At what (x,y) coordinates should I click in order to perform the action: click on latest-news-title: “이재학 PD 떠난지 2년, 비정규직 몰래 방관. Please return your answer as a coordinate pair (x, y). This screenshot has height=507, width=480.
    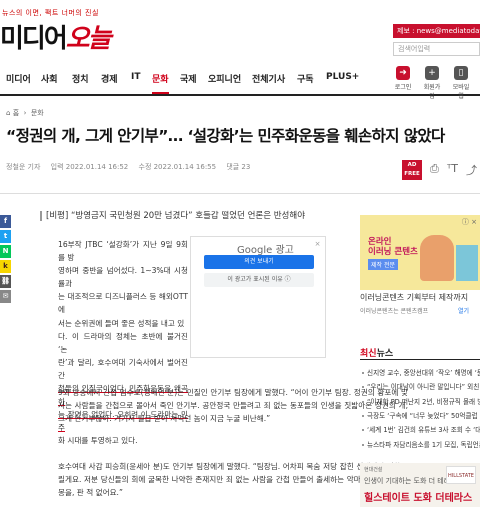
    Looking at the image, I should click on (423, 401).